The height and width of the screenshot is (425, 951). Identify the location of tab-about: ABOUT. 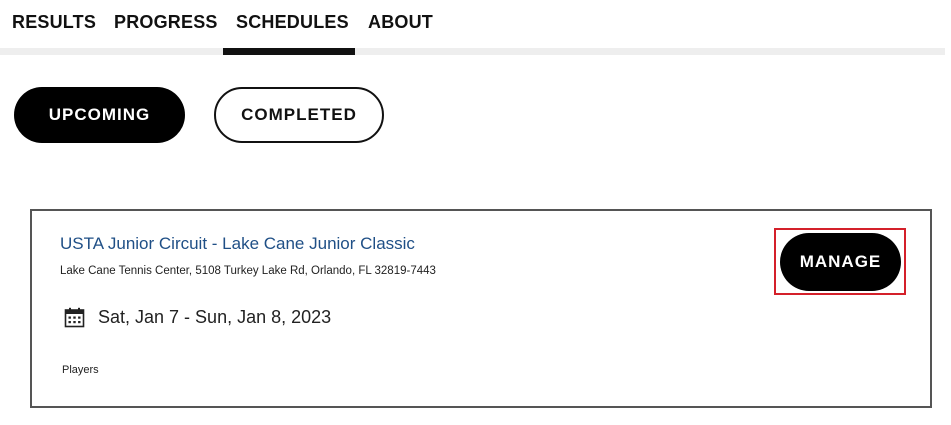
(400, 22).